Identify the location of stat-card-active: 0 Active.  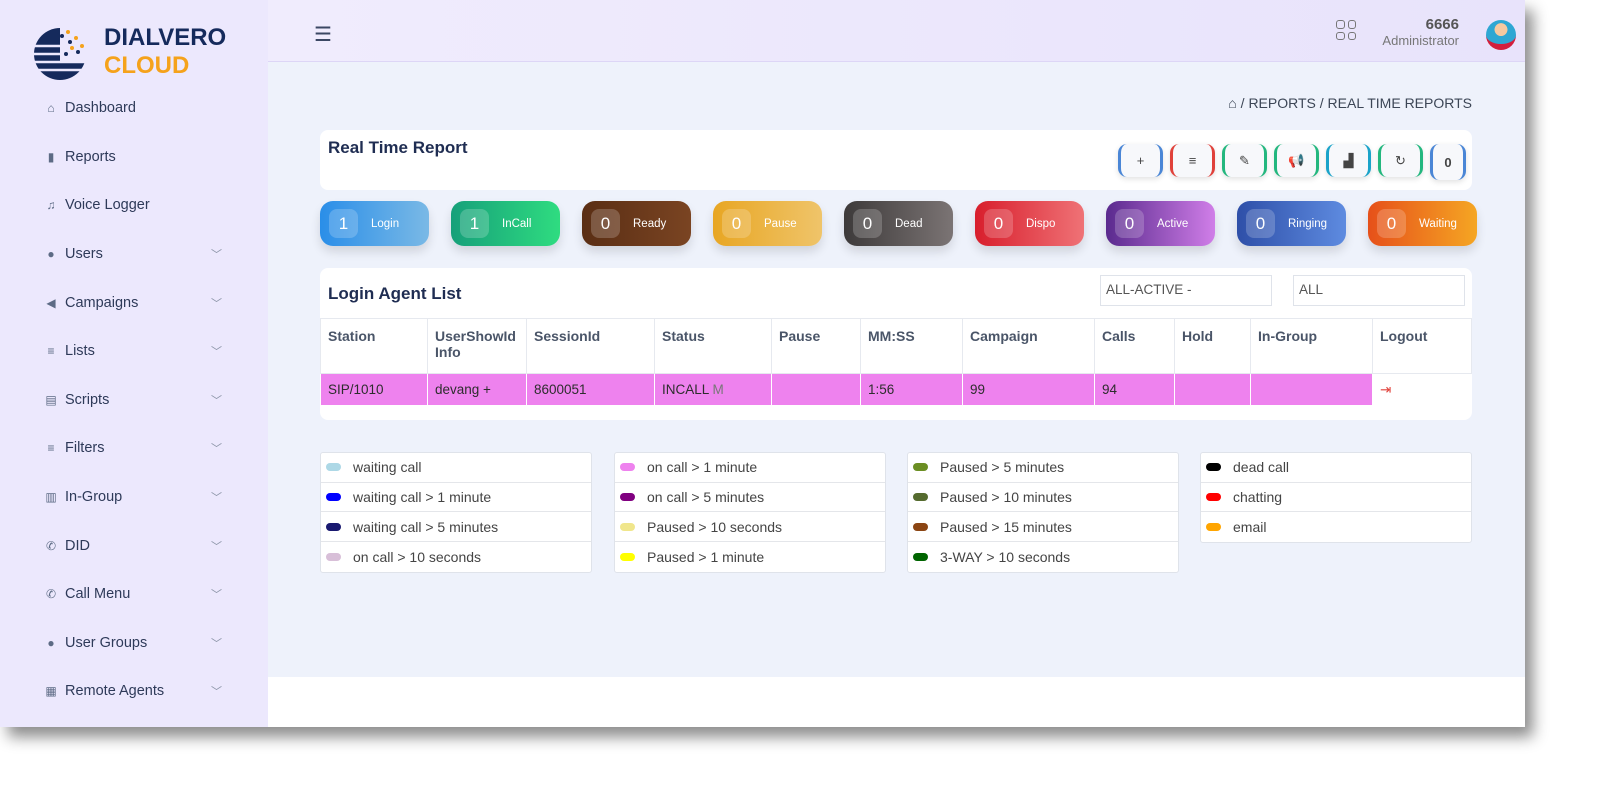
(1160, 223).